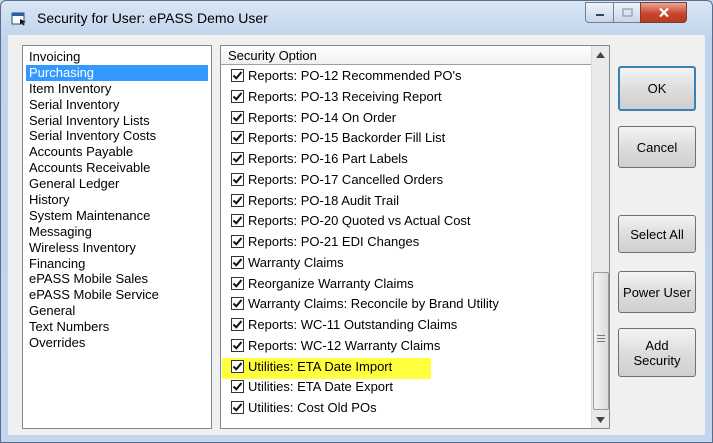 The width and height of the screenshot is (713, 443). Describe the element at coordinates (117, 279) in the screenshot. I see `category-item: ePASS Mobile Sales` at that location.